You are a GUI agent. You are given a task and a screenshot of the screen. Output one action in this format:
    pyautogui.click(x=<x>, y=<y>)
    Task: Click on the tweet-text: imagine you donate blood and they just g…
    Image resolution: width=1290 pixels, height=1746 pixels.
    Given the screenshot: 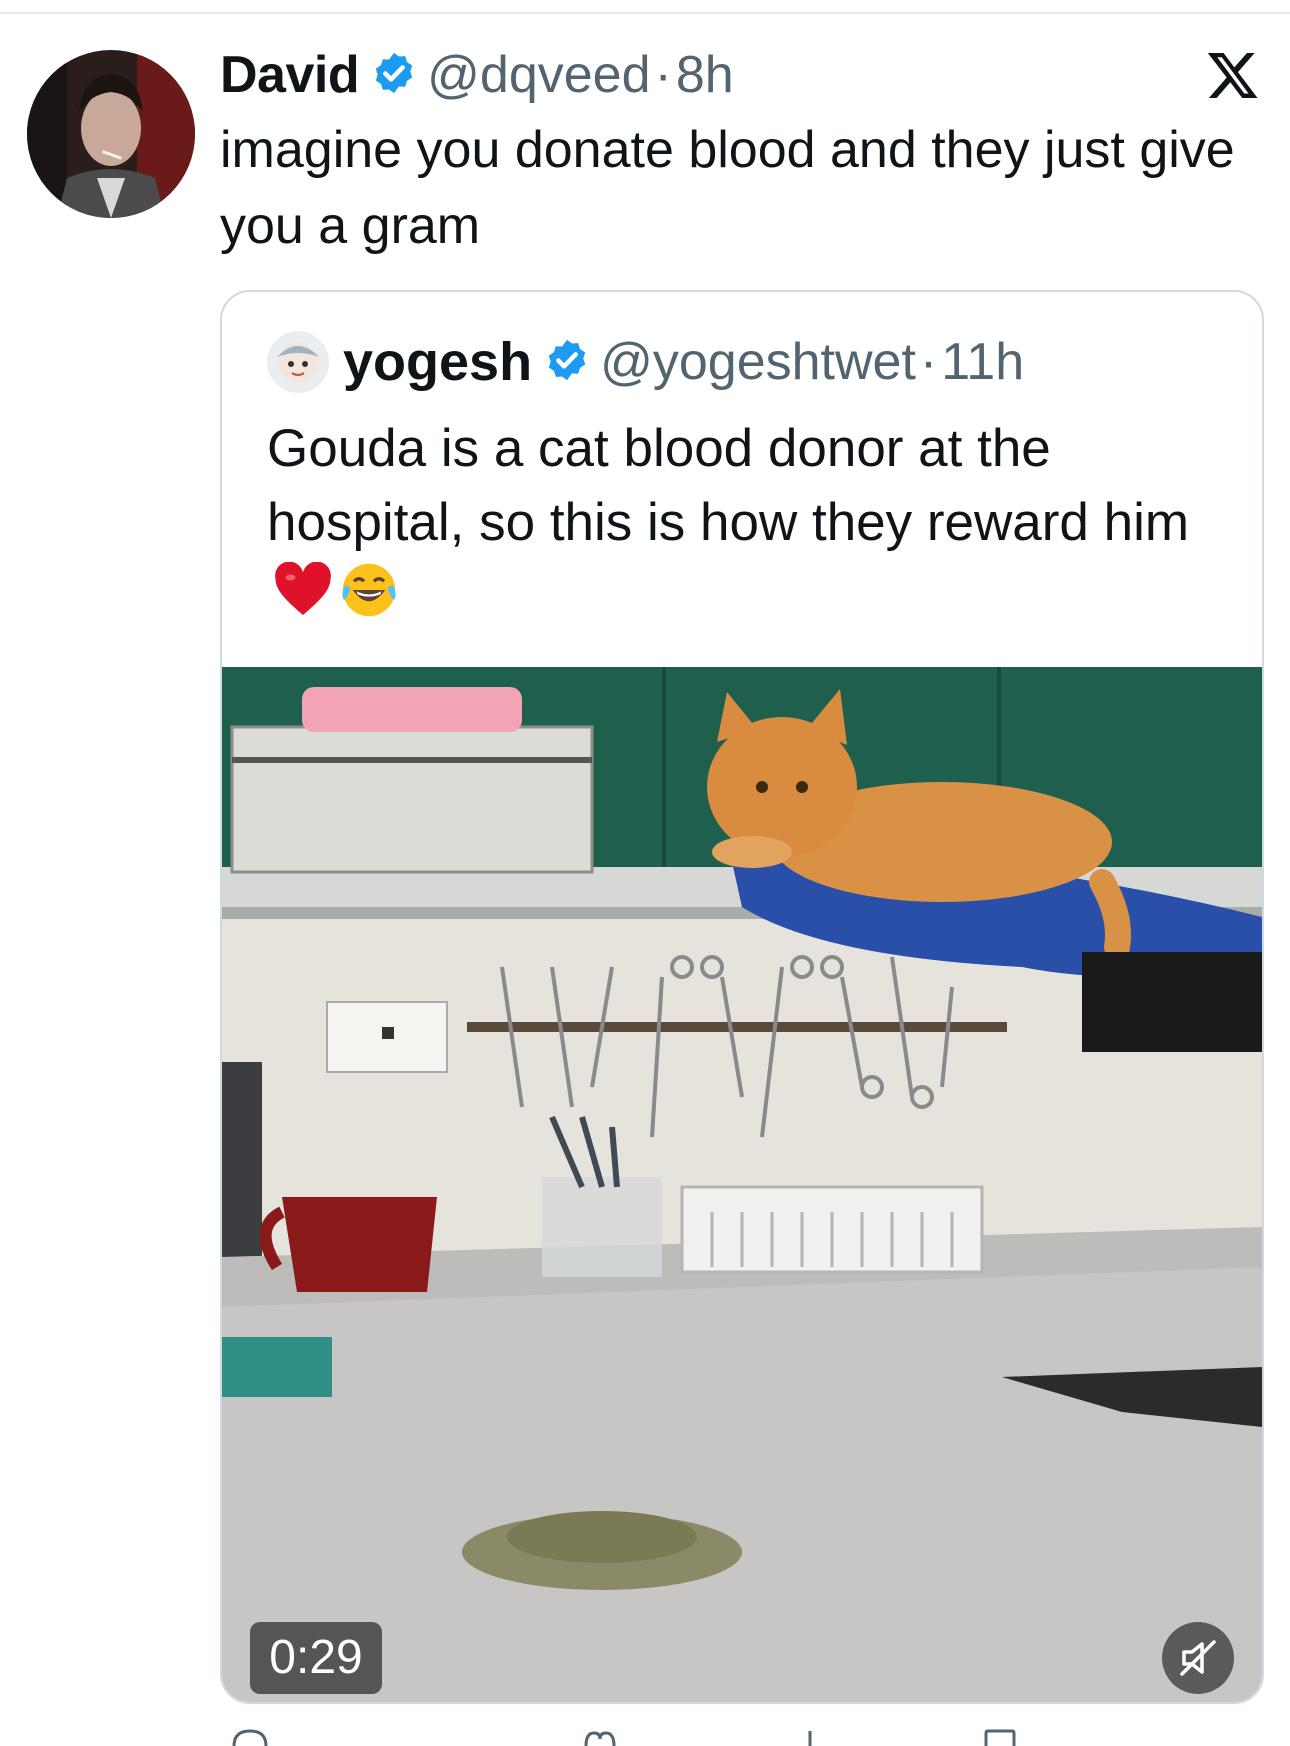 What is the action you would take?
    pyautogui.click(x=727, y=188)
    